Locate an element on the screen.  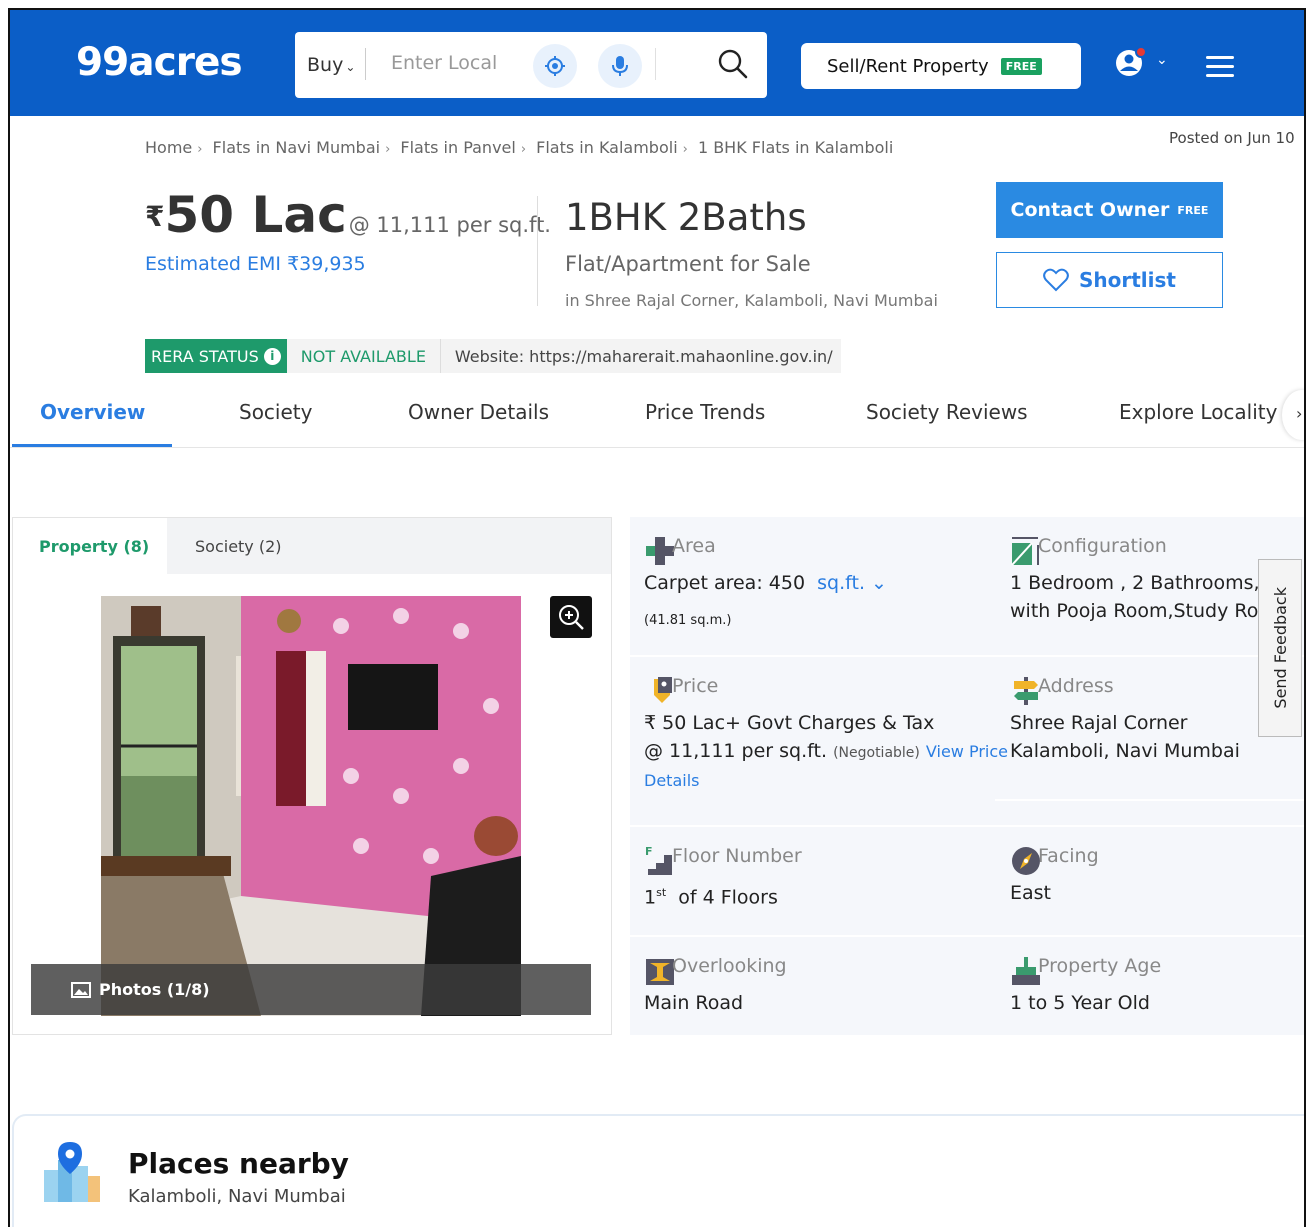
total-floors: of 4 Floors is located at coordinates (728, 897).